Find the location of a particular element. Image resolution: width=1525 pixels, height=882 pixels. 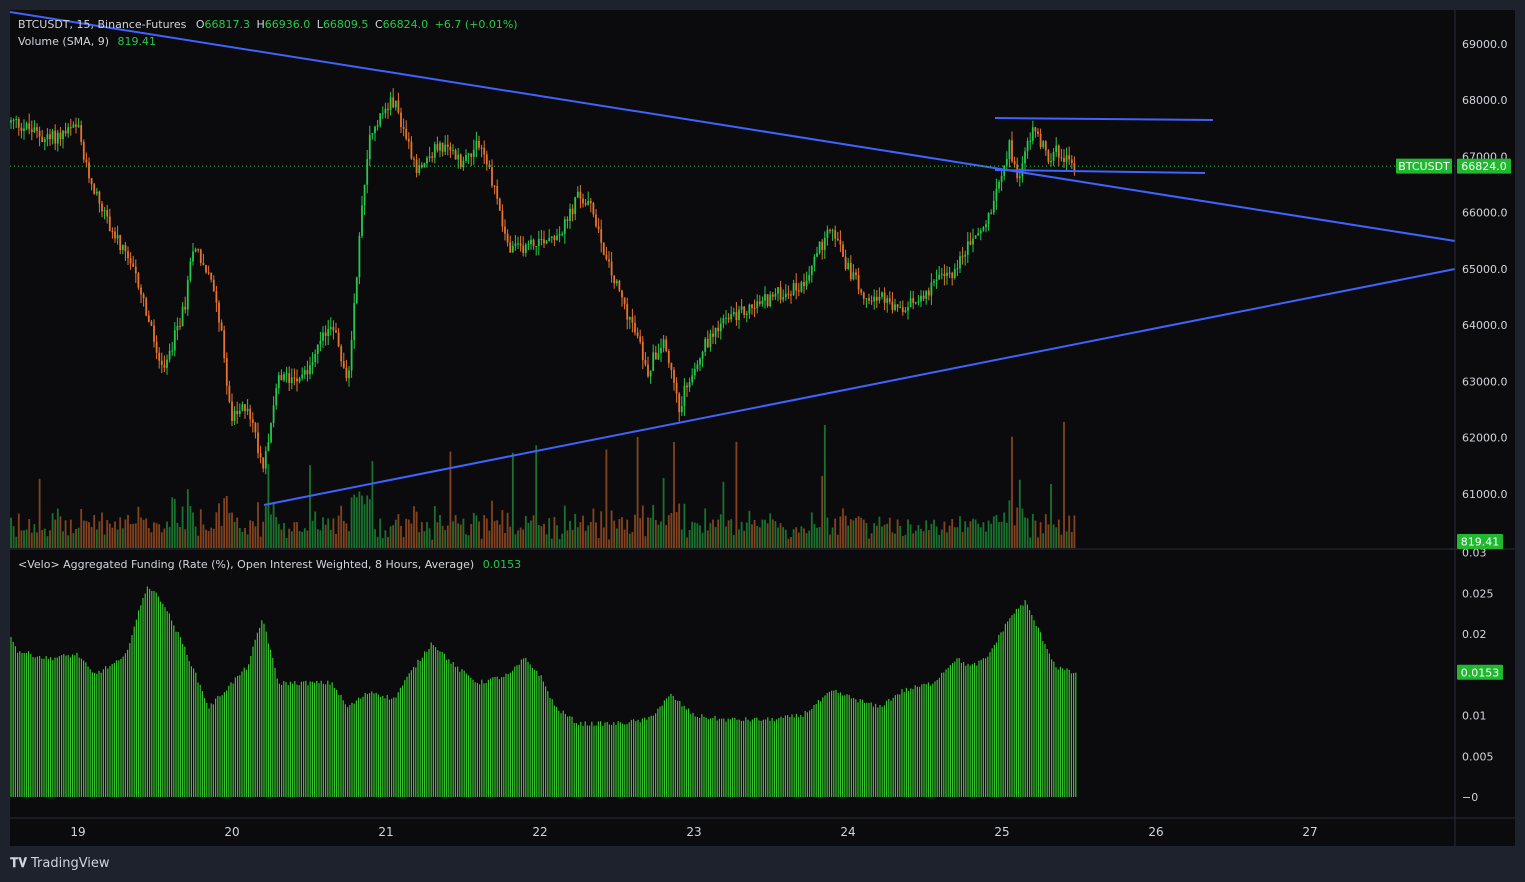

price-tick-label: 69000.0 is located at coordinates (1485, 44).